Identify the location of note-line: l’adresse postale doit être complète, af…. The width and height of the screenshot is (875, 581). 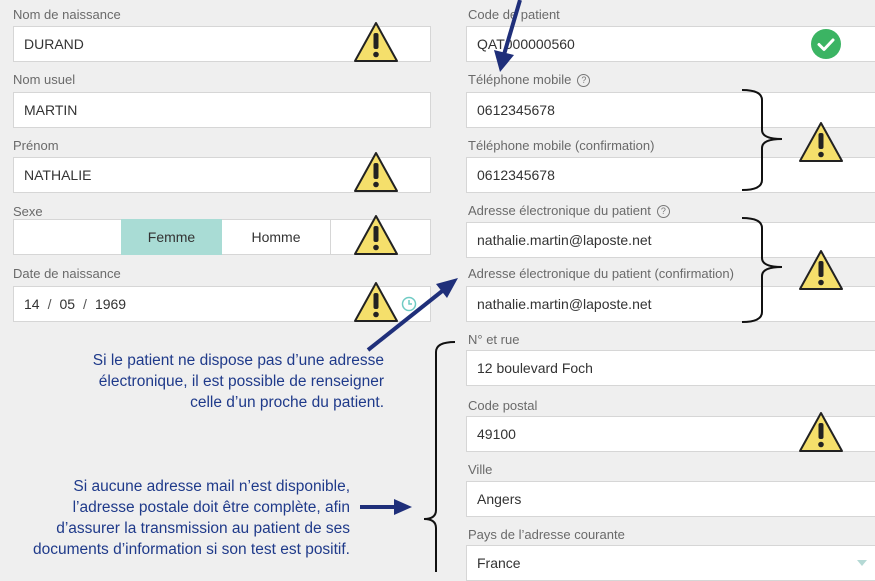
(211, 507).